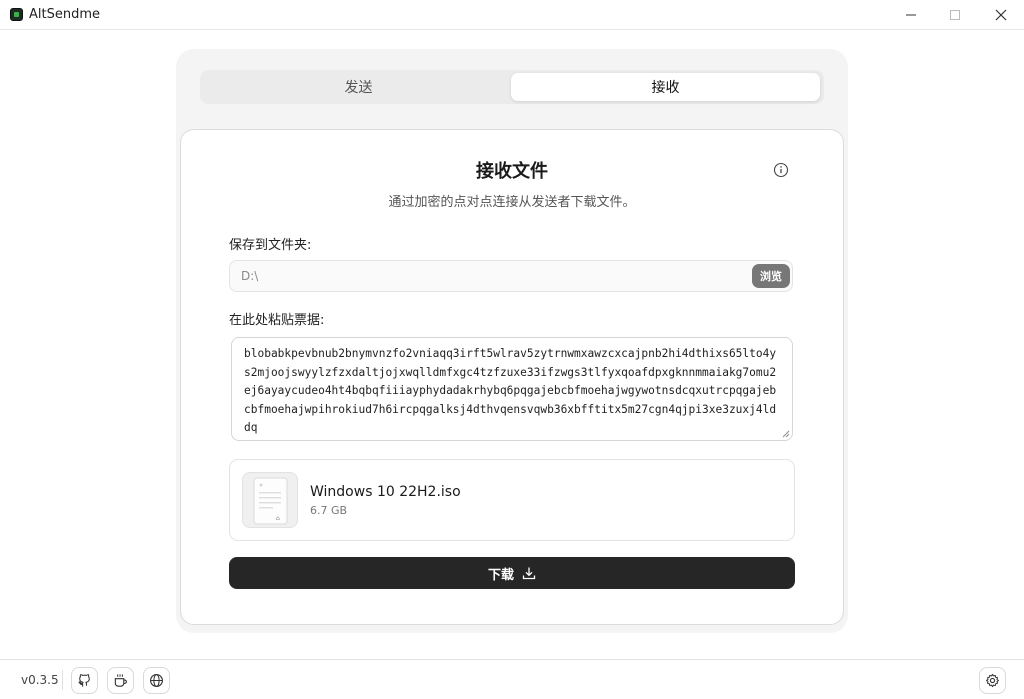  What do you see at coordinates (512, 500) in the screenshot?
I see `file-card: ⌂ Windows 10 22H2.iso 6.7 GB` at bounding box center [512, 500].